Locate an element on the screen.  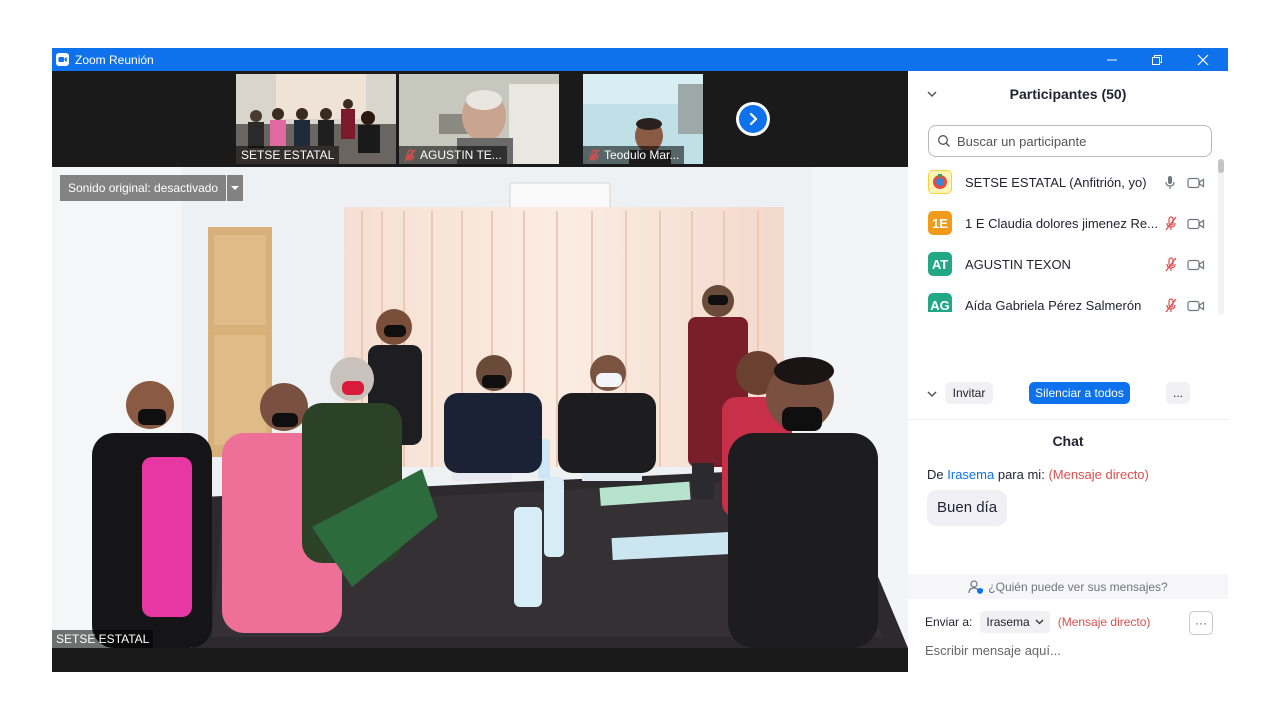
minimize-icon is located at coordinates (1112, 59).